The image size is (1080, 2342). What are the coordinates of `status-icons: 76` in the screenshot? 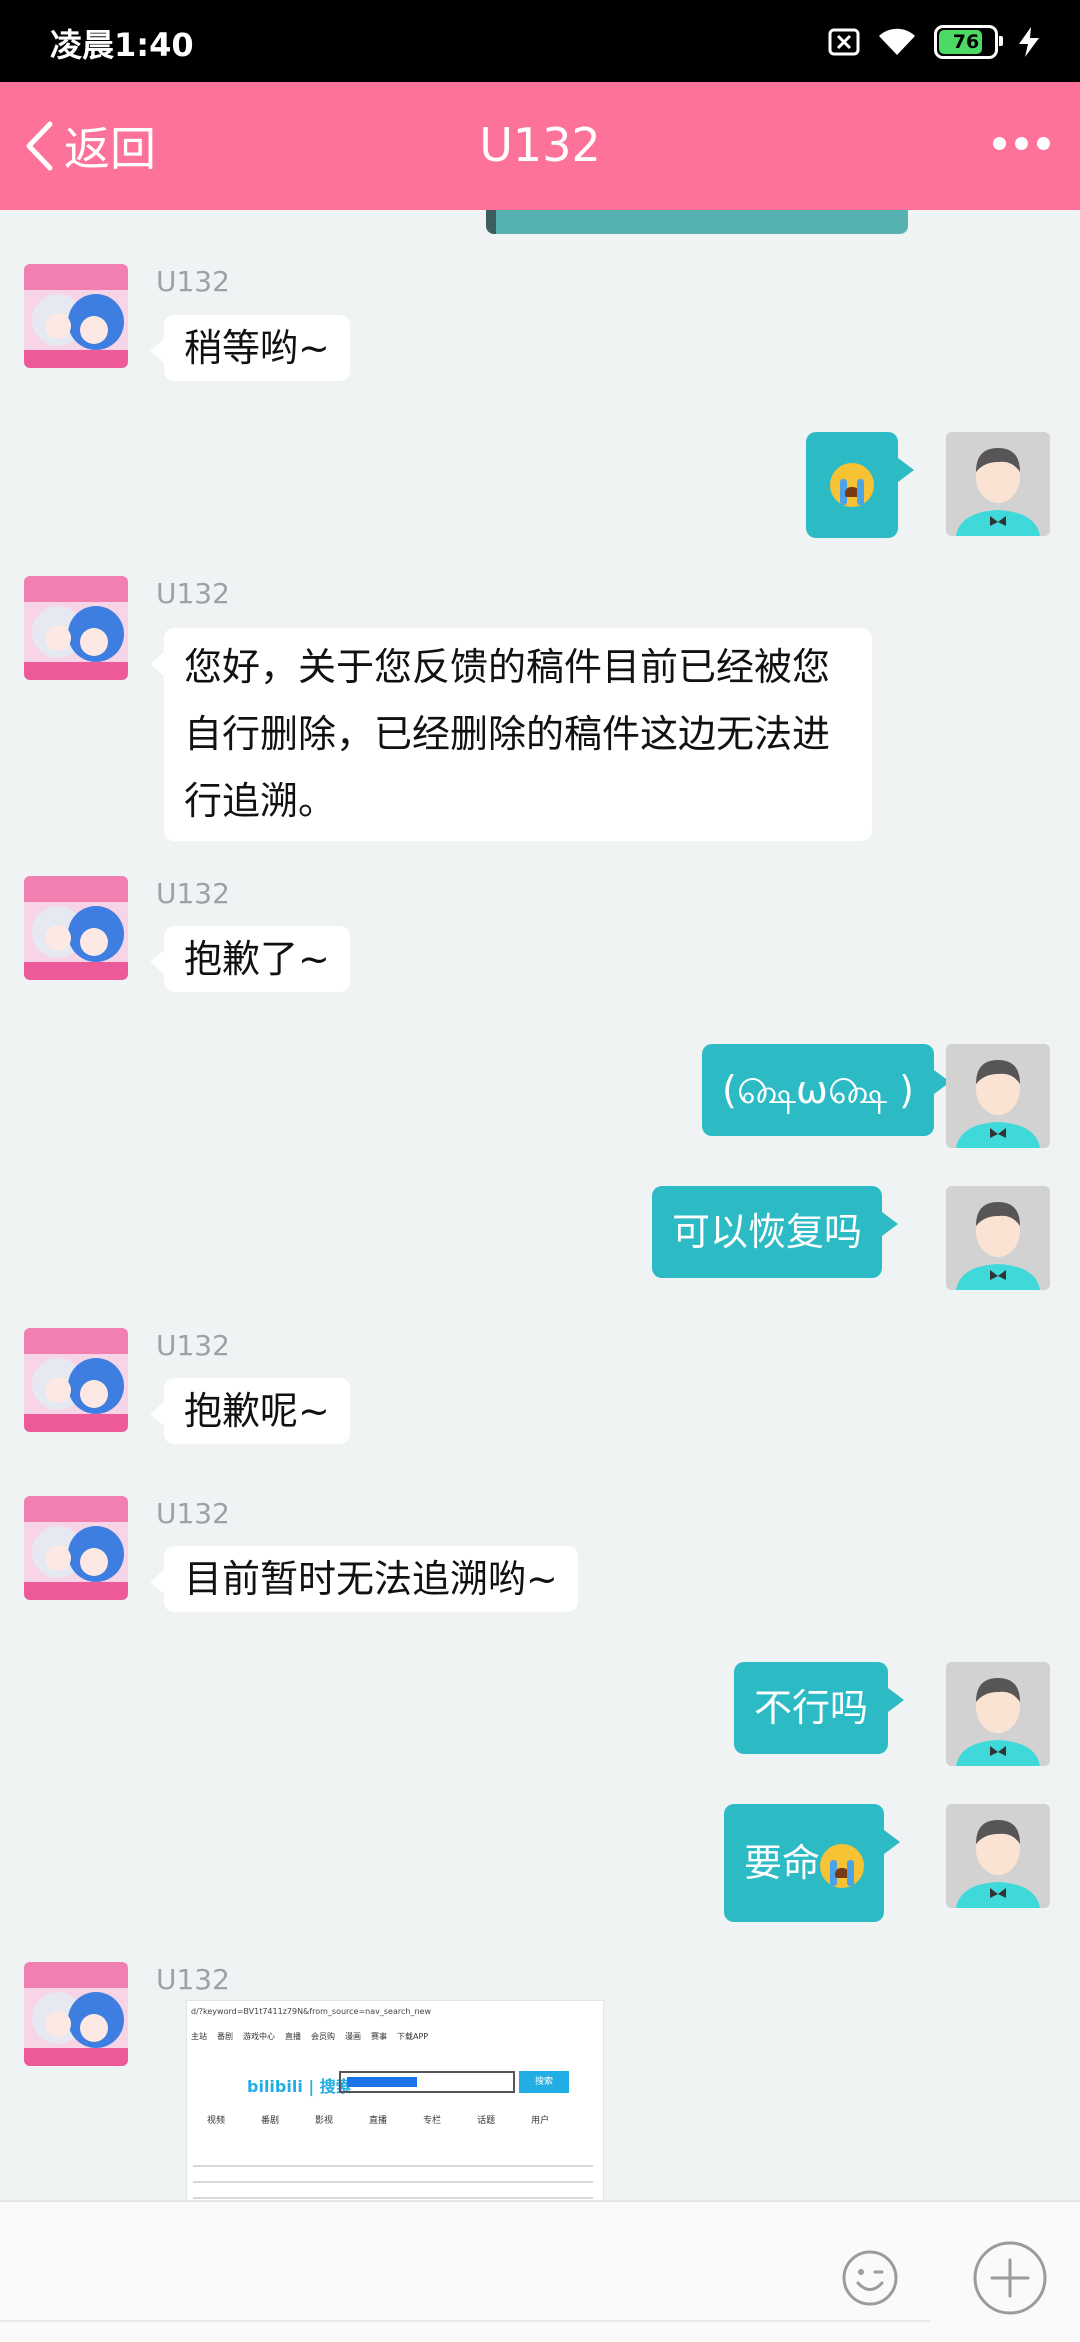 It's located at (935, 42).